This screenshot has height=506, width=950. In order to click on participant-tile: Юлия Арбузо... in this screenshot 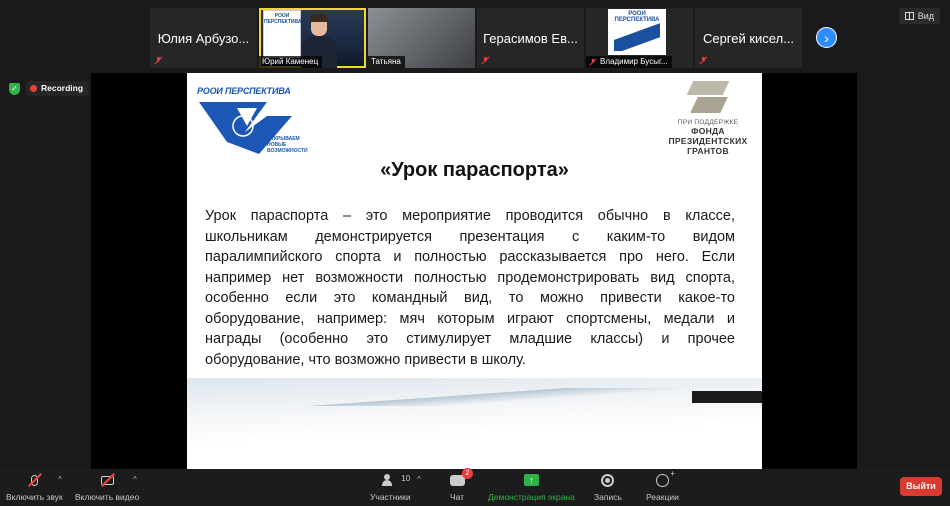, I will do `click(203, 38)`.